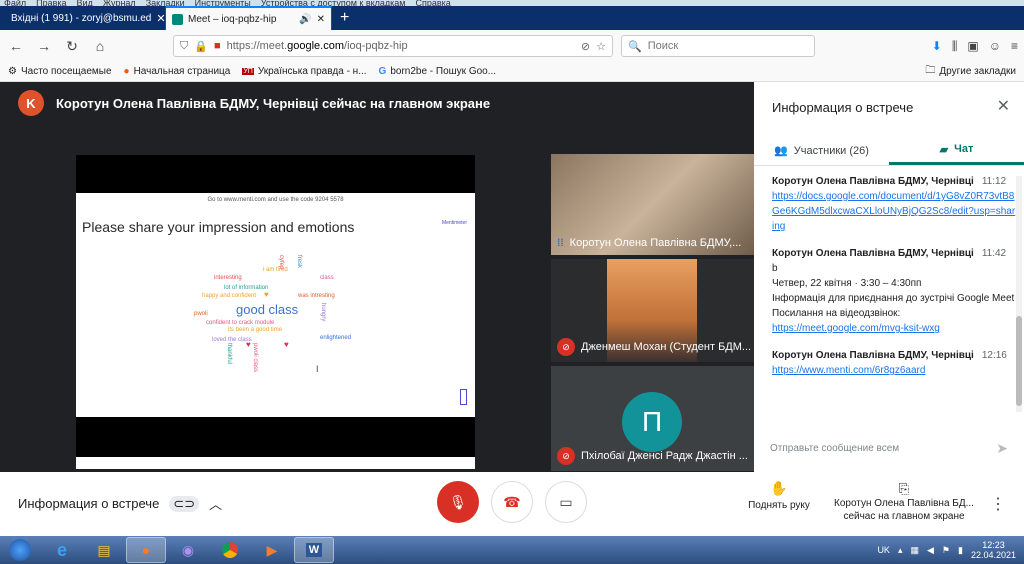  I want to click on camera-toggle-button: ▭, so click(566, 502).